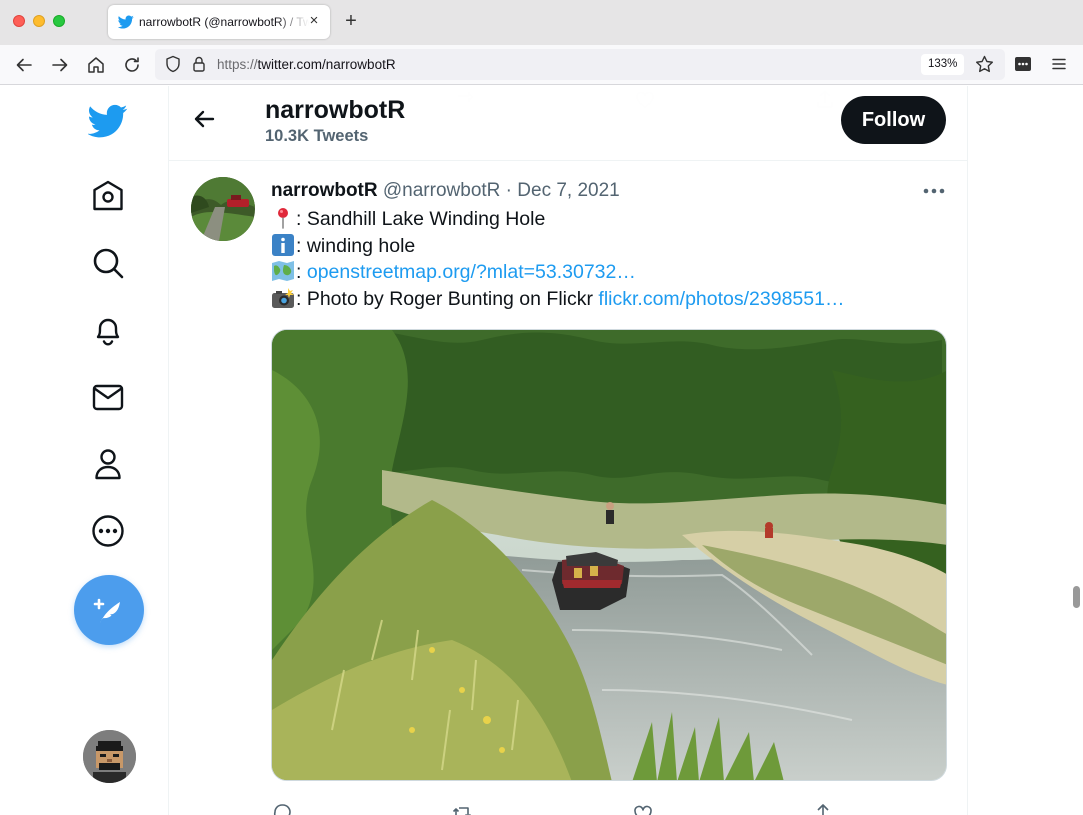  Describe the element at coordinates (282, 808) in the screenshot. I see `reply-icon` at that location.